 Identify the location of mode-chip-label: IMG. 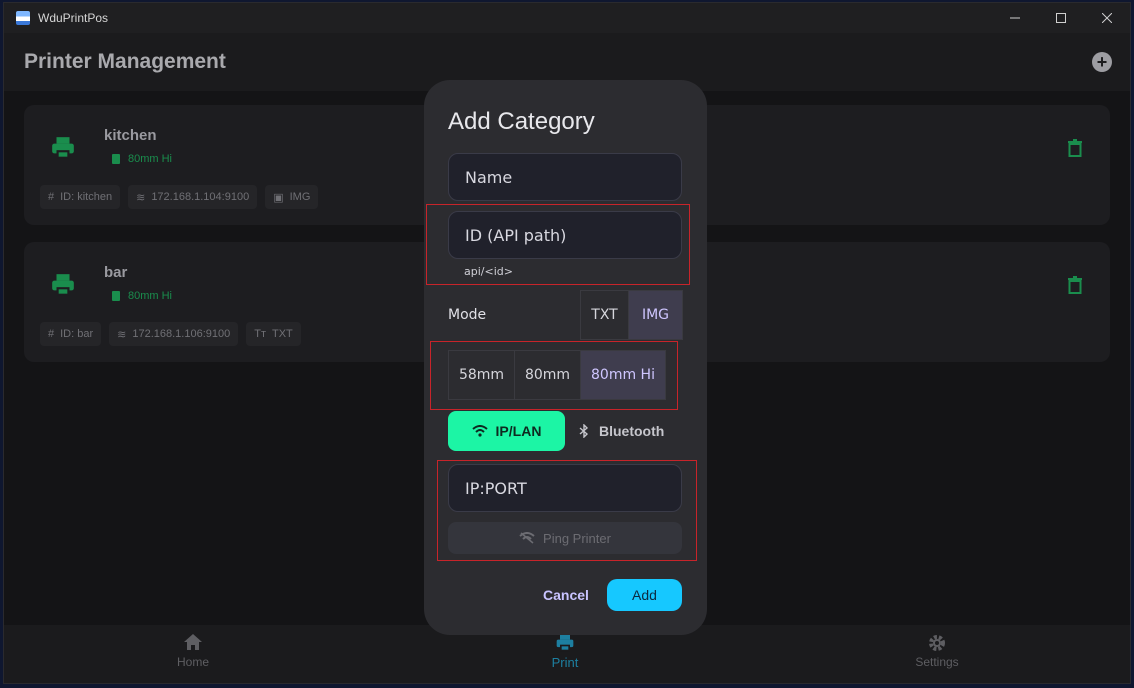
(300, 197).